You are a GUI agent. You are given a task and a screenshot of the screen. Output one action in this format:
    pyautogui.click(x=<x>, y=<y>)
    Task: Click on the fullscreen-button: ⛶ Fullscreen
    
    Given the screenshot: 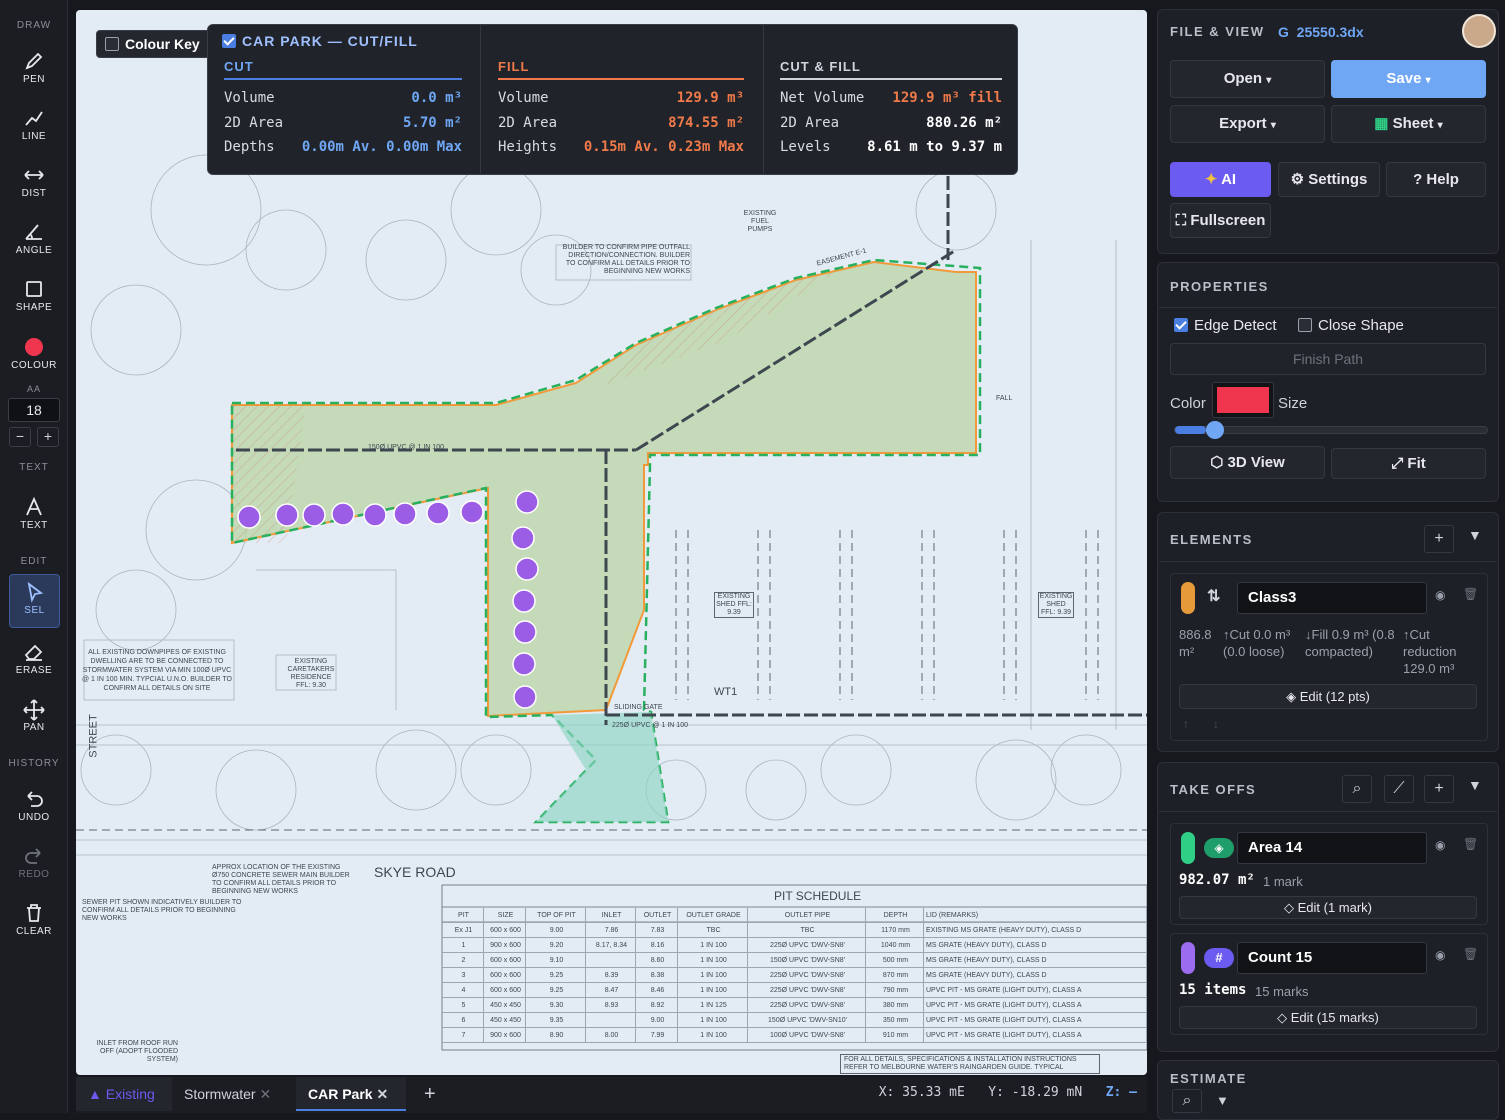 What is the action you would take?
    pyautogui.click(x=1220, y=220)
    